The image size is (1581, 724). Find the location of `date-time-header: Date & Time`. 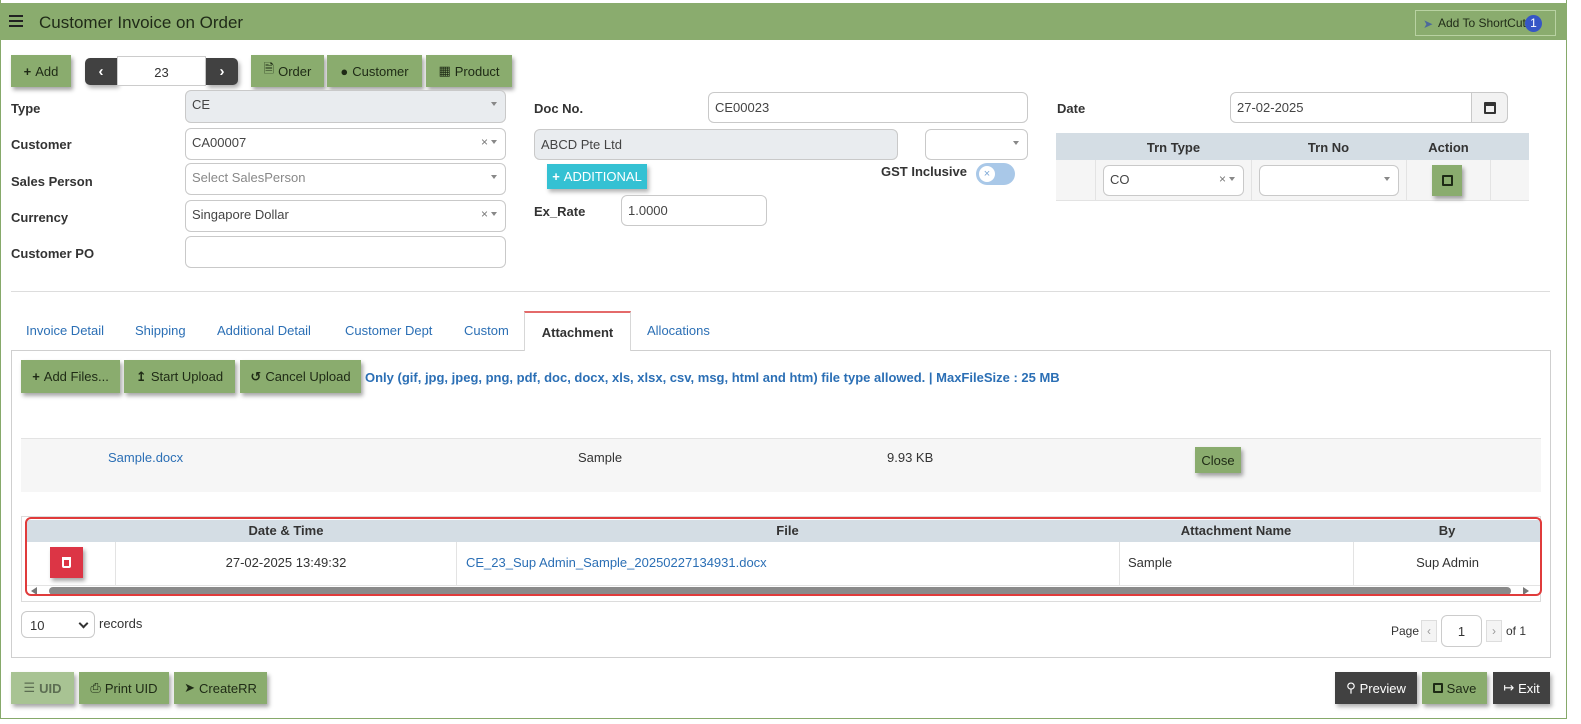

date-time-header: Date & Time is located at coordinates (286, 530).